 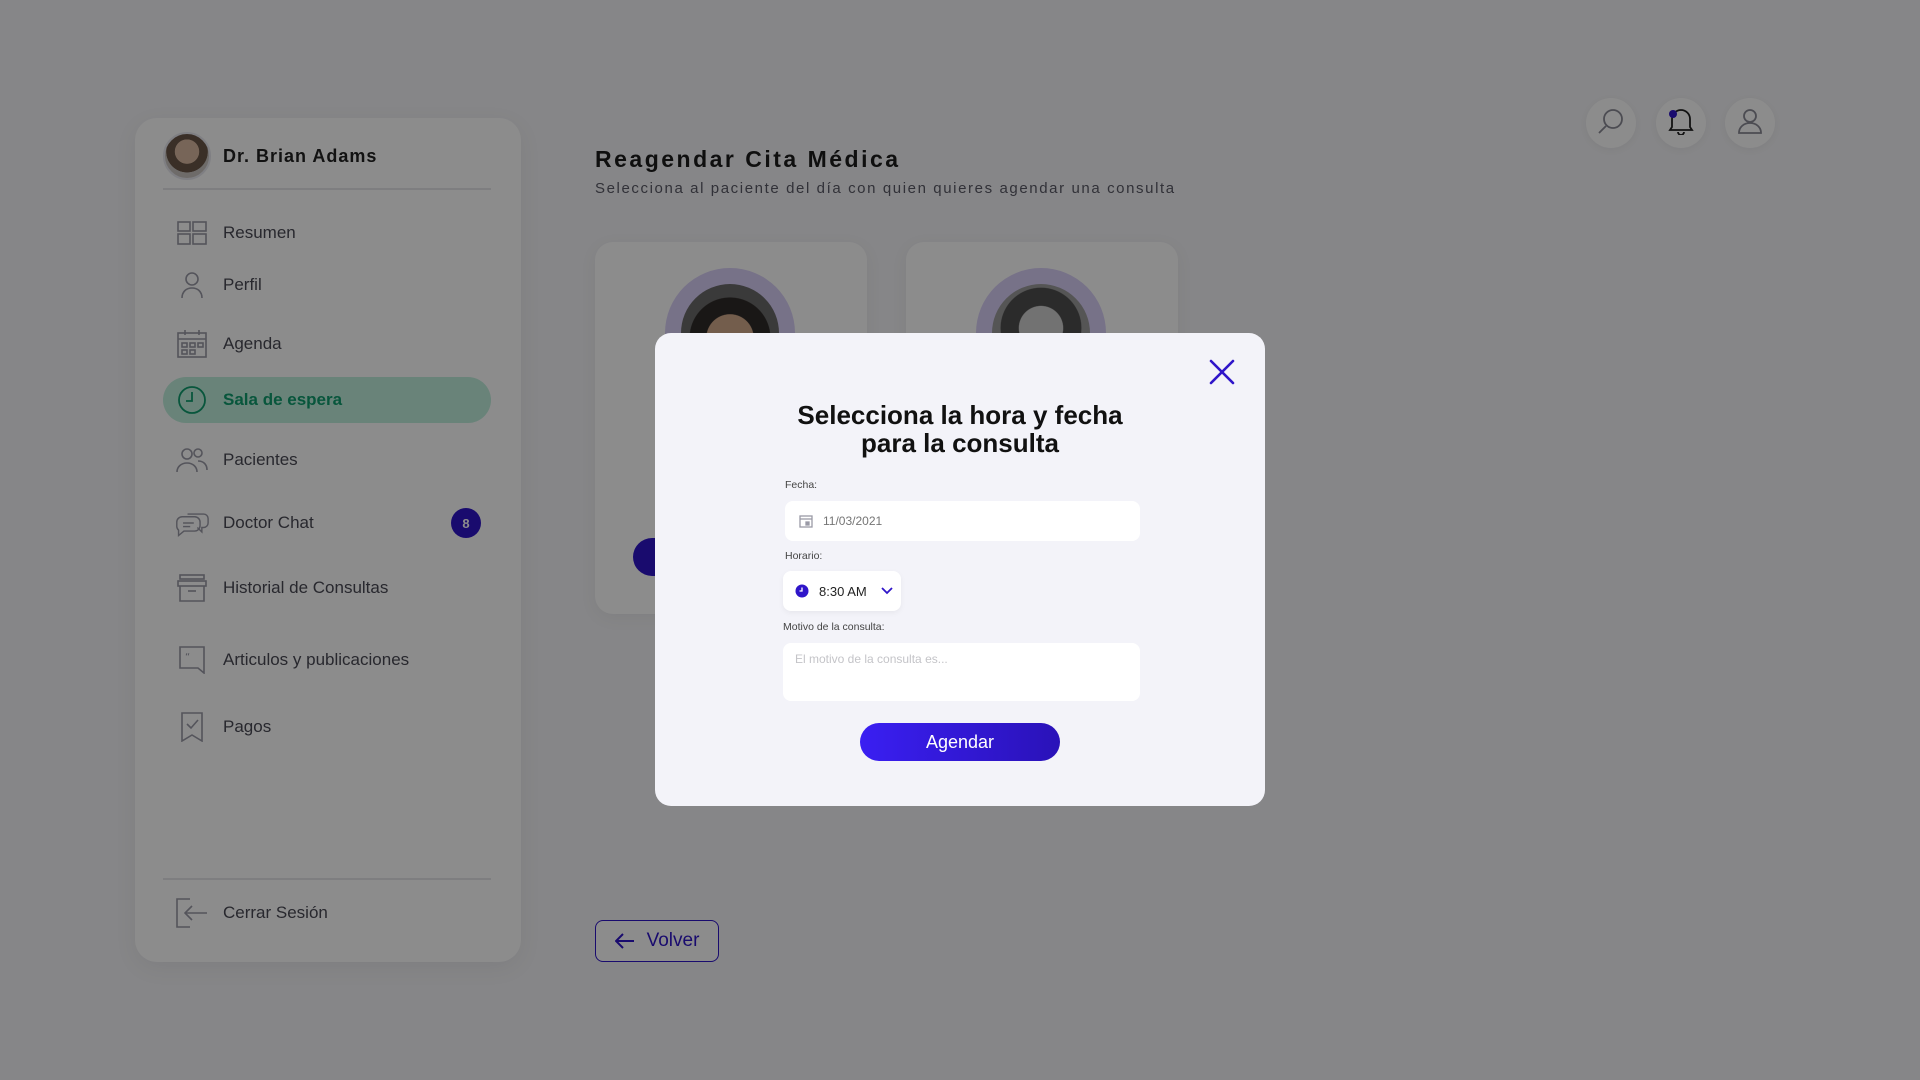 What do you see at coordinates (887, 591) in the screenshot?
I see `chevron-down-icon` at bounding box center [887, 591].